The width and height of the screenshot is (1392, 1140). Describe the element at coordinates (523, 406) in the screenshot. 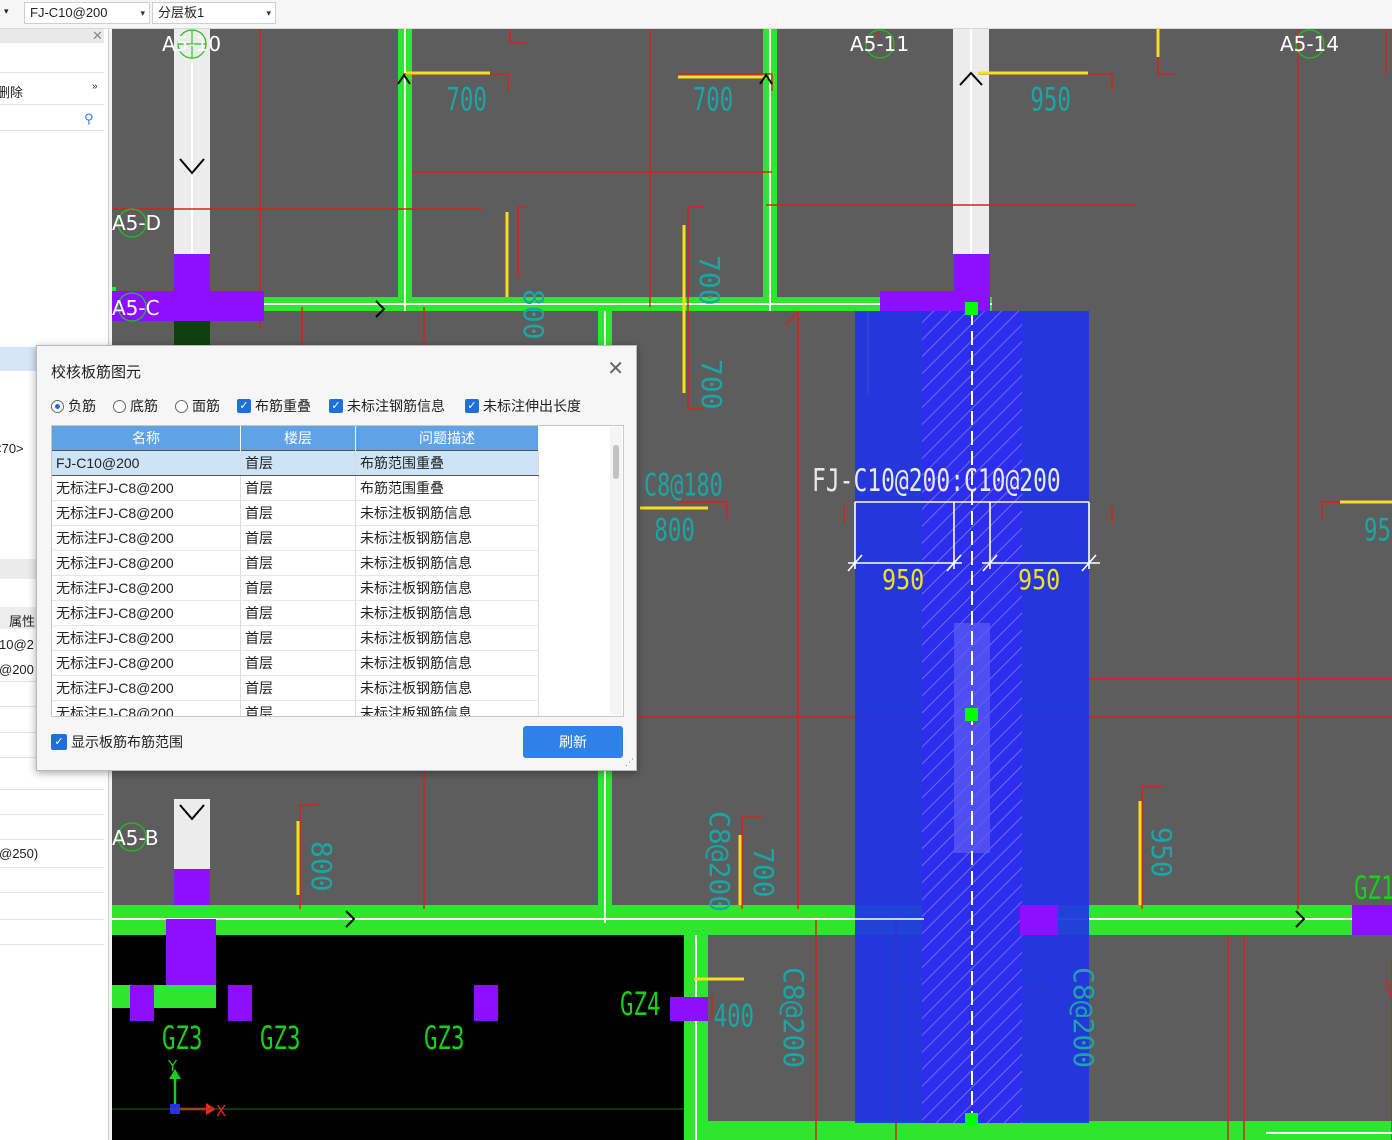

I see `checkbox-unmarked-extension: ✓ 未标注伸出长度` at that location.